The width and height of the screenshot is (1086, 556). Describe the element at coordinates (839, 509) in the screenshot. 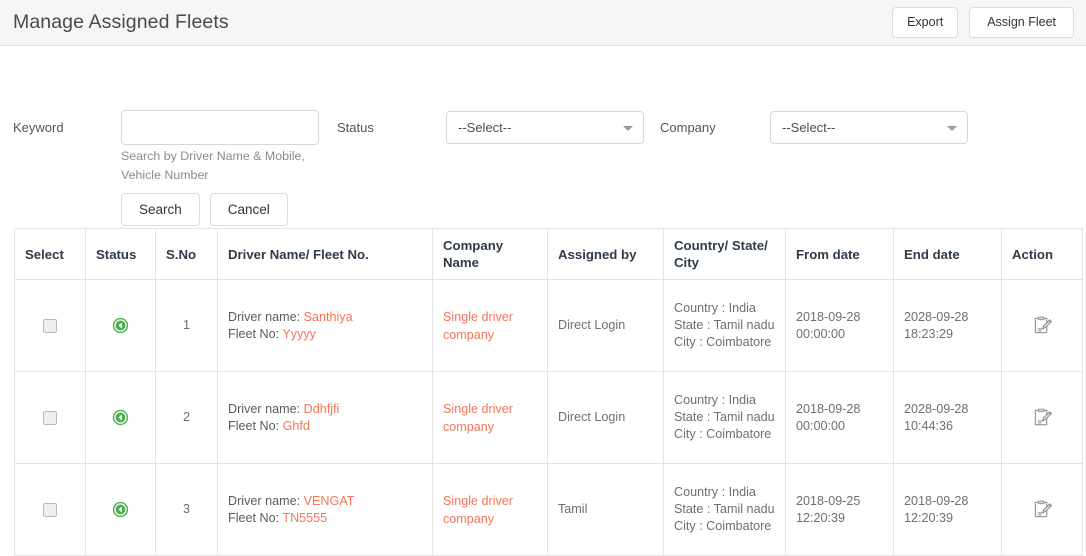

I see `row-from-date: 2018-09-25 12:20:39` at that location.